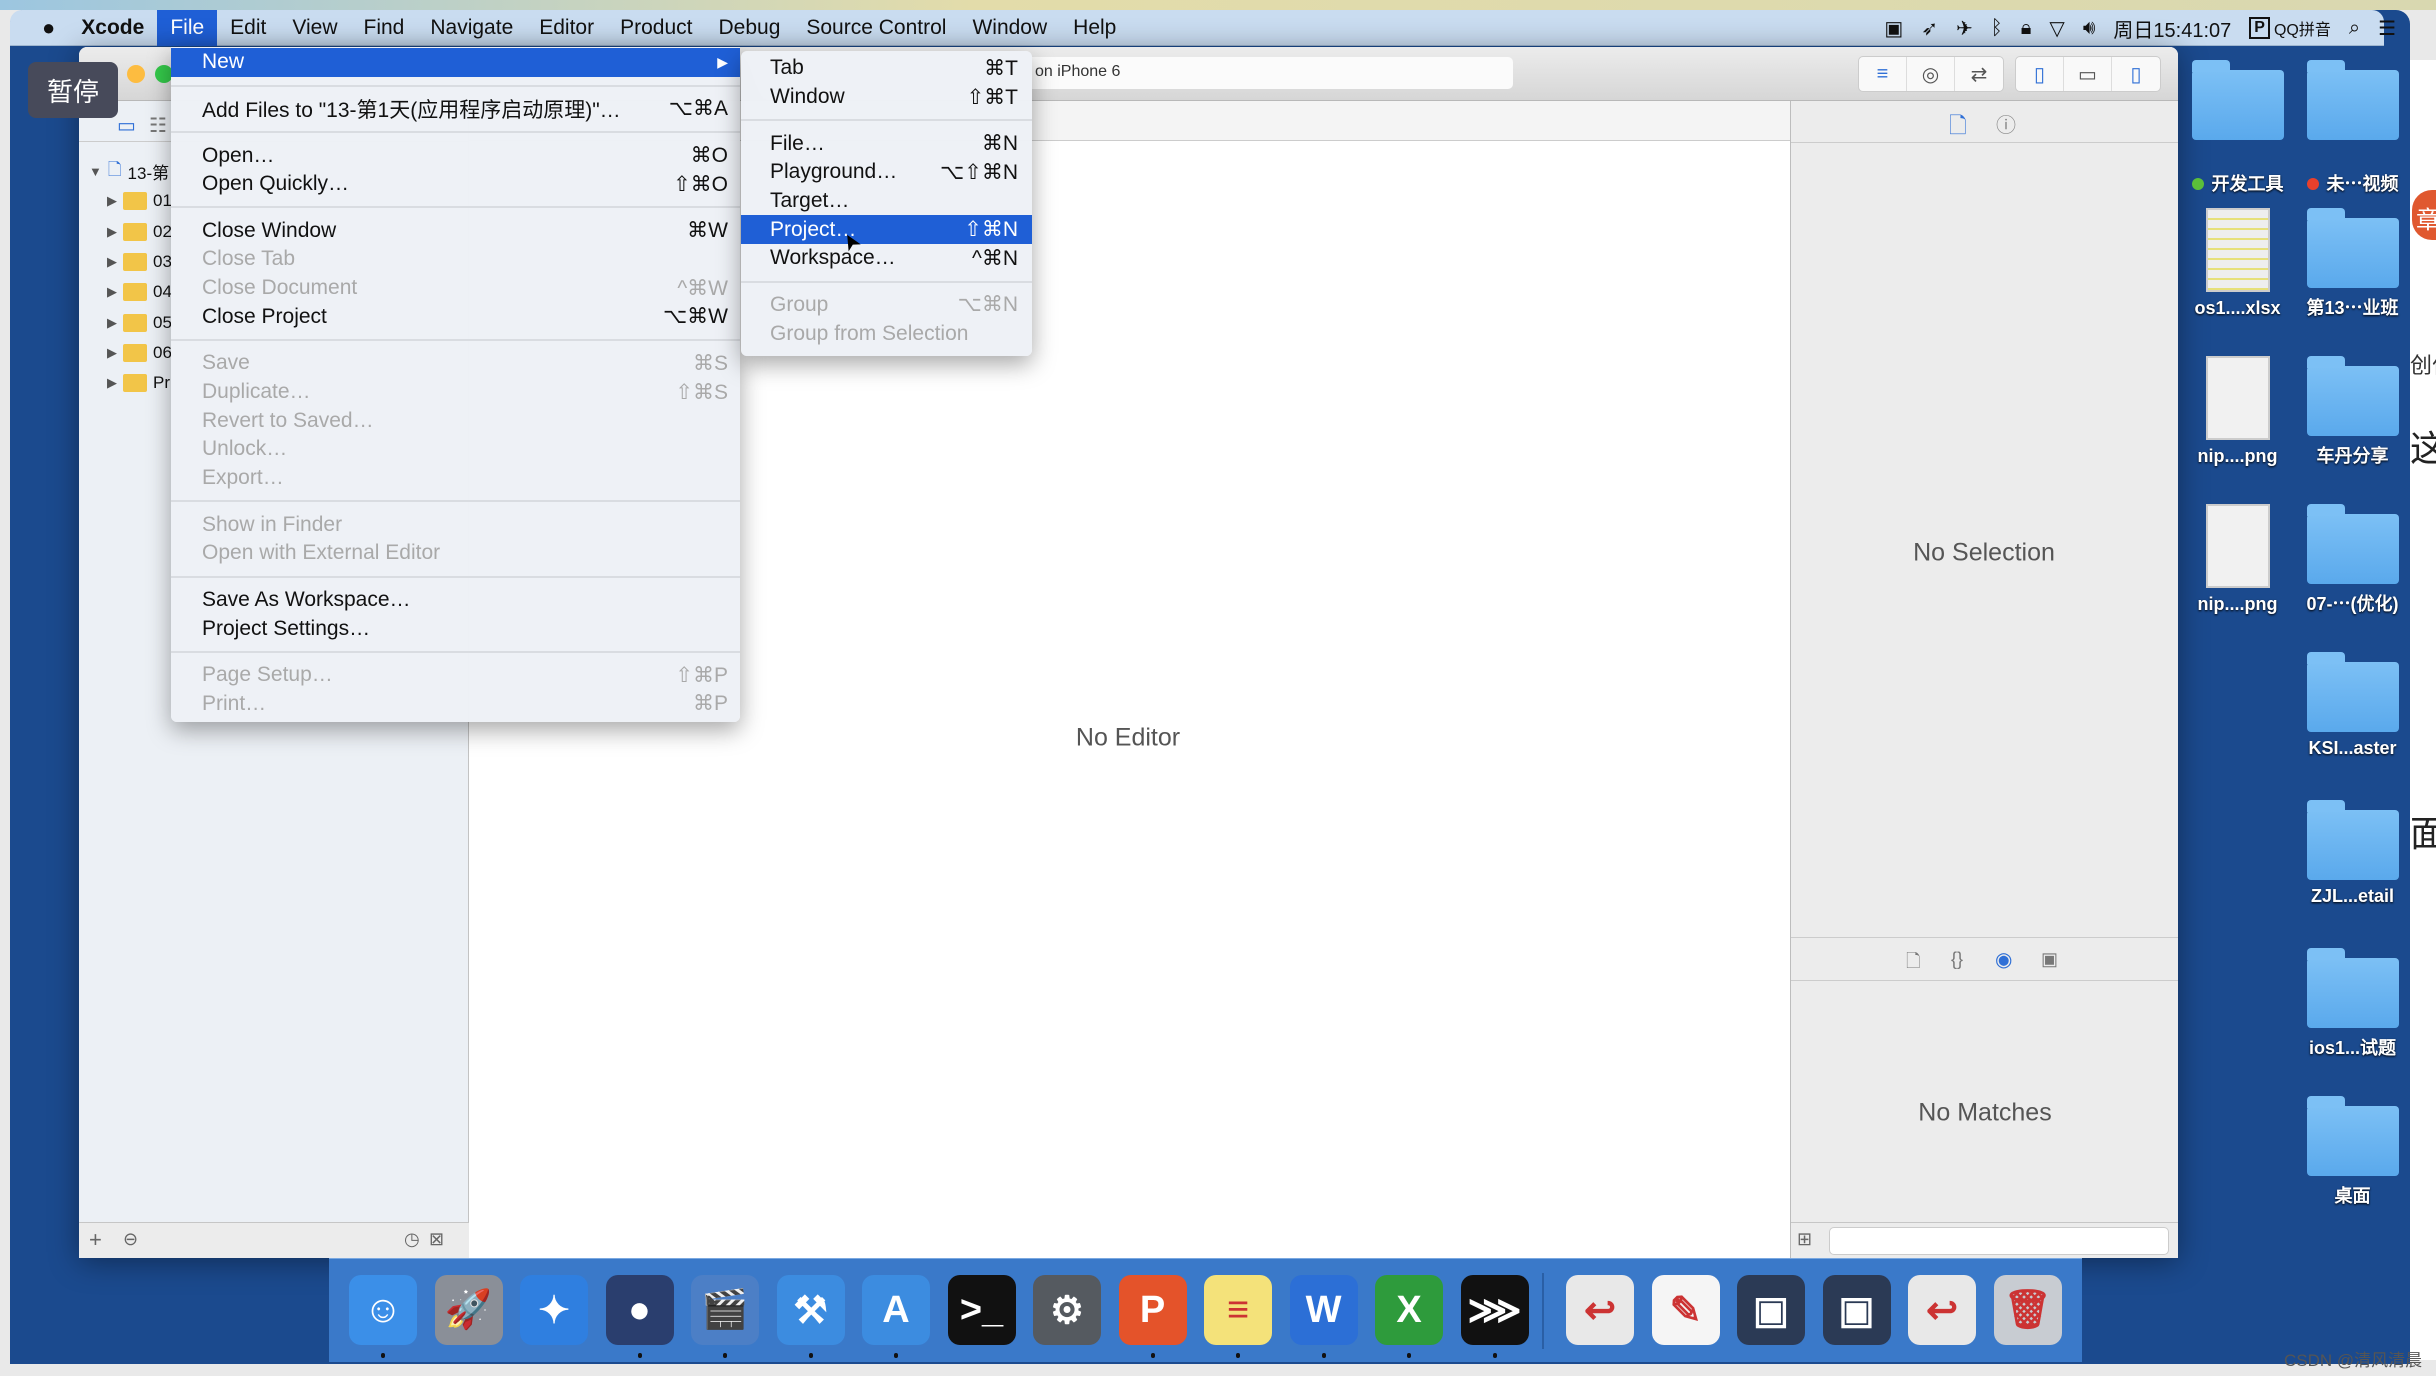 This screenshot has height=1376, width=2436. I want to click on input-method-icon: P, so click(2259, 28).